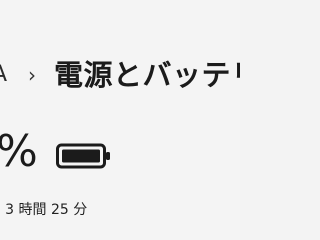 Image resolution: width=320 pixels, height=240 pixels. What do you see at coordinates (83, 156) in the screenshot?
I see `battery-full-icon` at bounding box center [83, 156].